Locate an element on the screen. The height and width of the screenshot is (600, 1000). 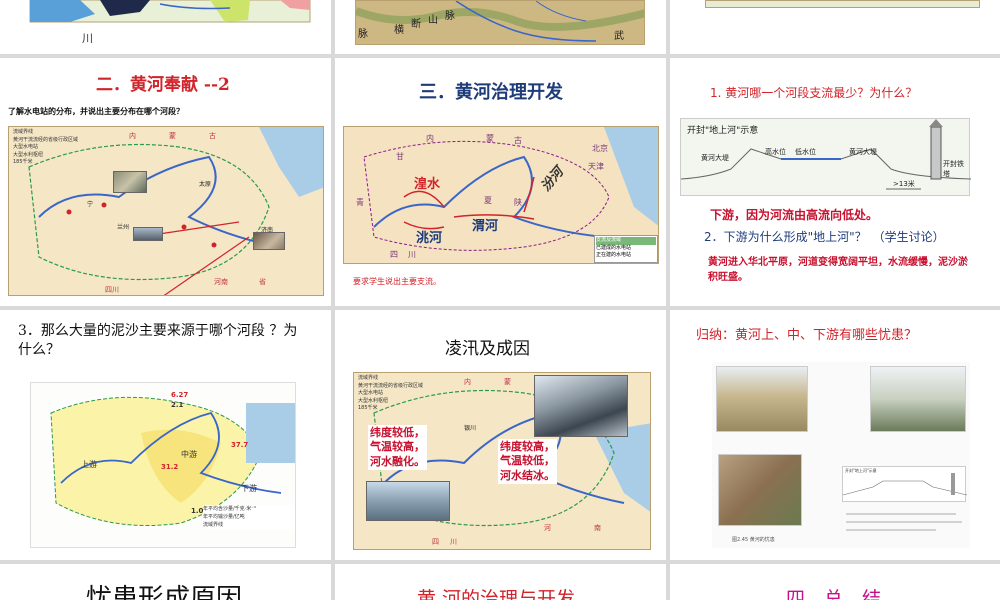
map-word: 甘 is located at coordinates (400, 156).